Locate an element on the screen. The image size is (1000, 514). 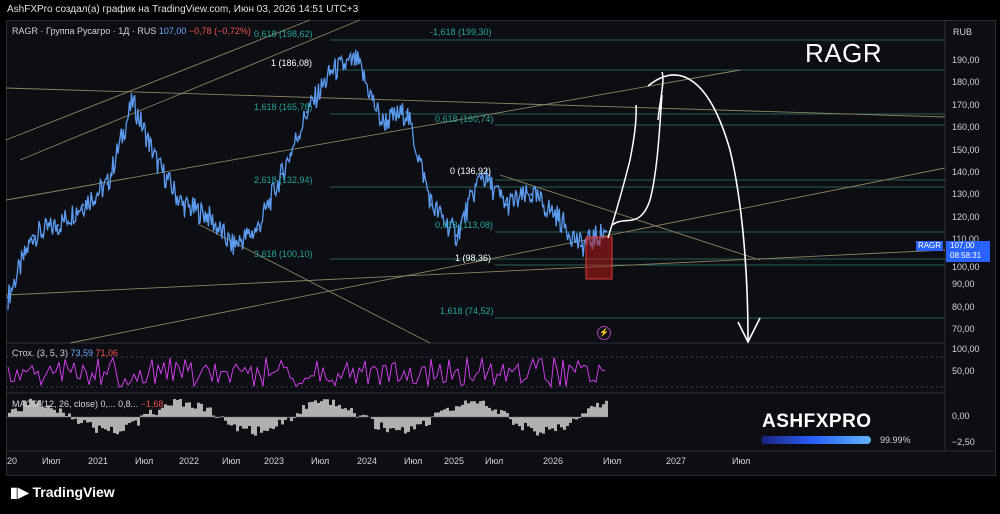
y-tick: 180,00 is located at coordinates (966, 82).